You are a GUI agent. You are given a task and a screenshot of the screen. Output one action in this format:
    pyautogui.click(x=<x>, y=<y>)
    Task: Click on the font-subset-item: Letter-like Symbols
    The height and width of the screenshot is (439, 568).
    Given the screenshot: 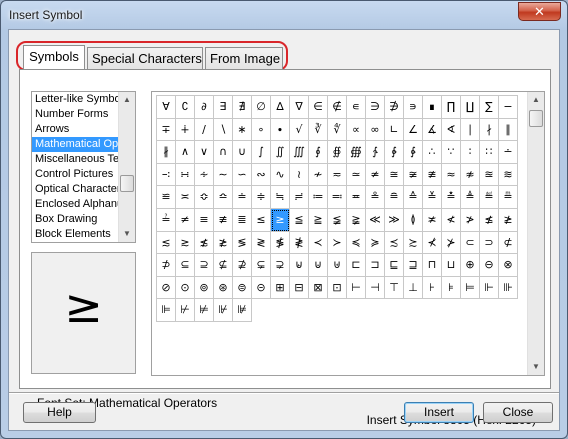 What is the action you would take?
    pyautogui.click(x=76, y=99)
    